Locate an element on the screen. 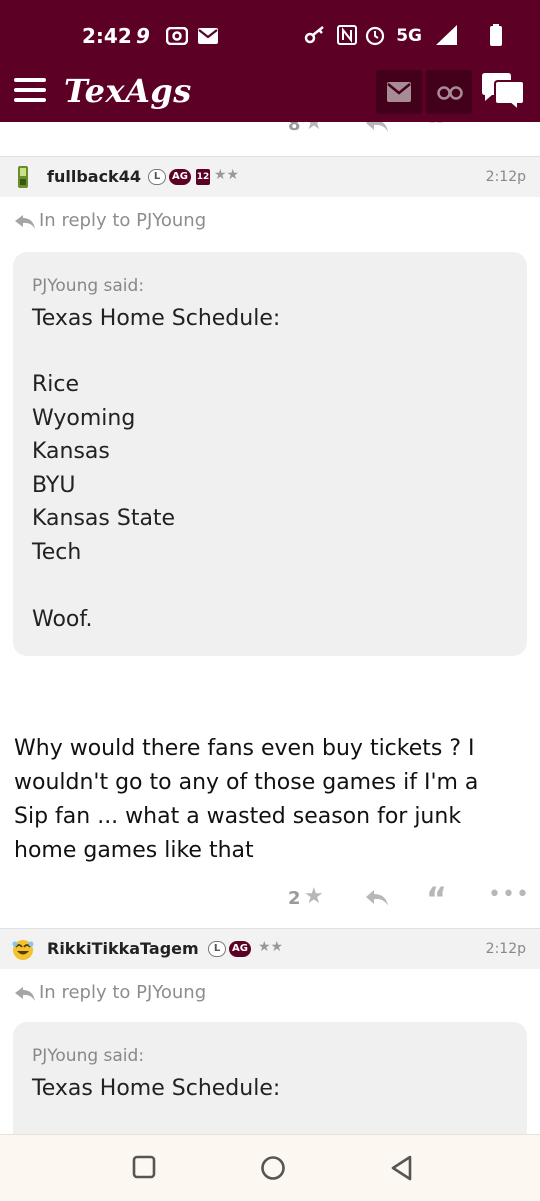 The width and height of the screenshot is (540, 1201). quote-line: Rice is located at coordinates (56, 384).